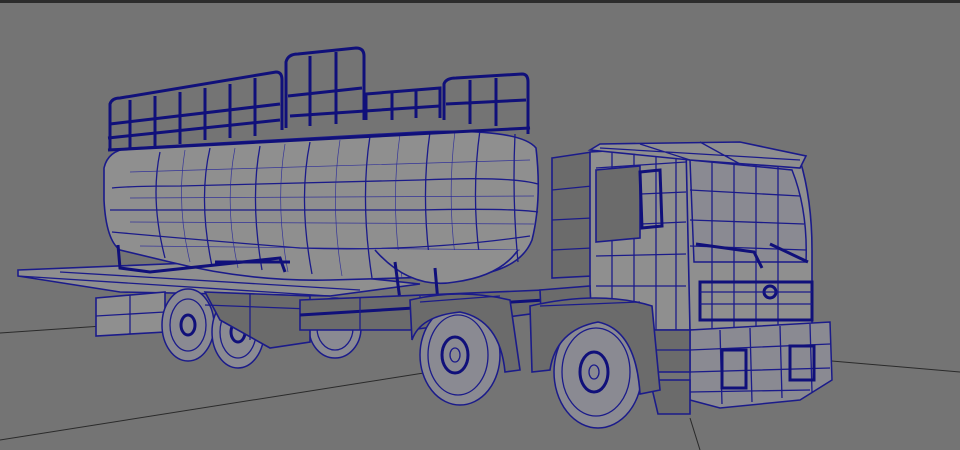 The image size is (960, 450). Describe the element at coordinates (749, 238) in the screenshot. I see `cab-front` at that location.